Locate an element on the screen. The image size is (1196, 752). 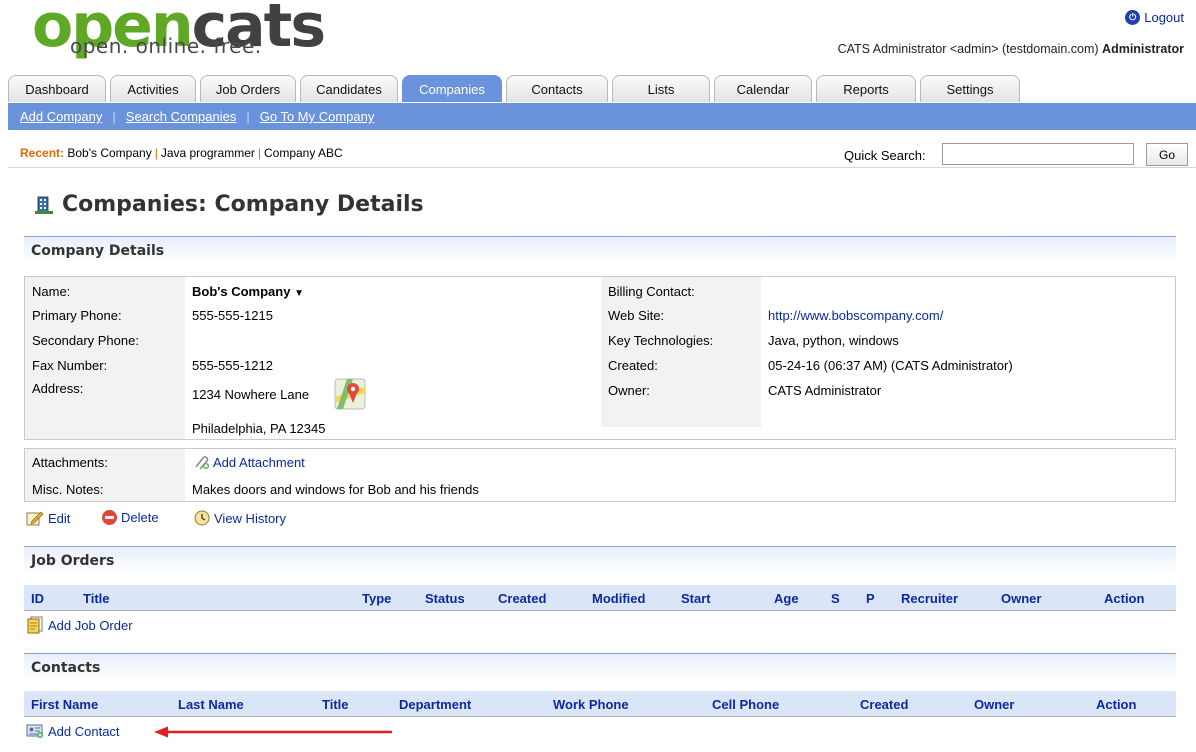
address-line1: 1234 Nowhere Lane is located at coordinates (251, 394).